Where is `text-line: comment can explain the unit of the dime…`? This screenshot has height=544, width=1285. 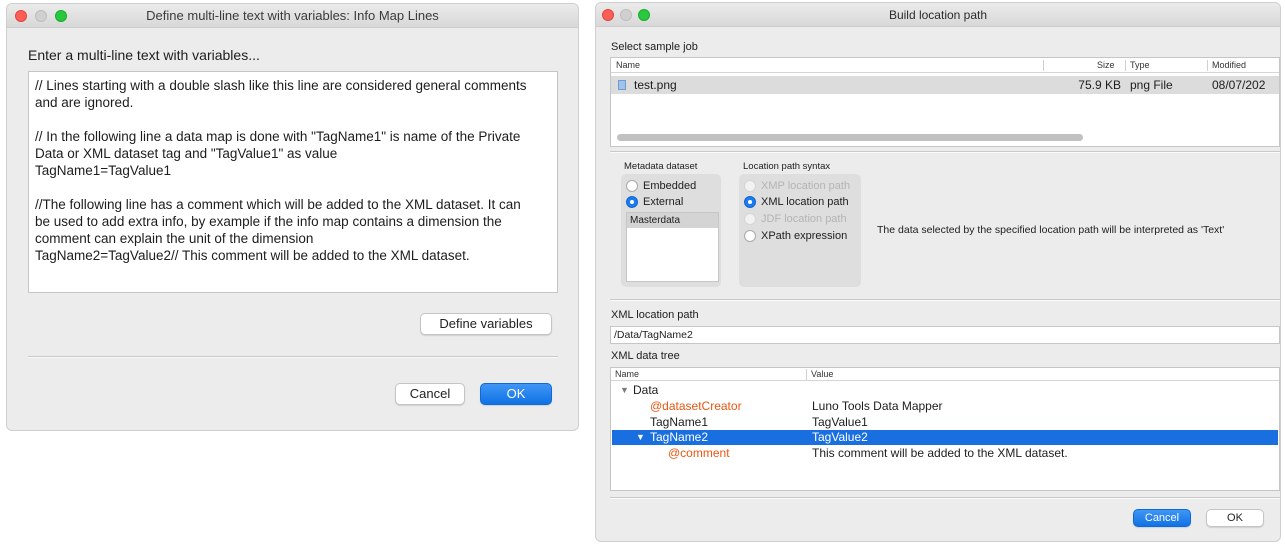
text-line: comment can explain the unit of the dime… is located at coordinates (174, 238).